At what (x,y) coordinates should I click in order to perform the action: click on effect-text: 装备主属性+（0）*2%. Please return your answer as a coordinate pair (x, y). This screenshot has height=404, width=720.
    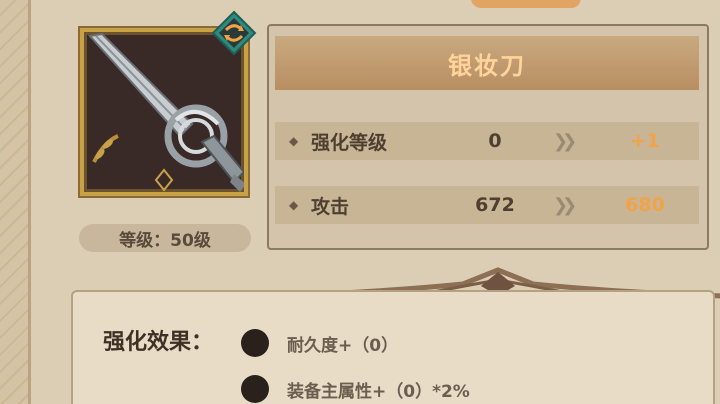
    Looking at the image, I should click on (378, 391).